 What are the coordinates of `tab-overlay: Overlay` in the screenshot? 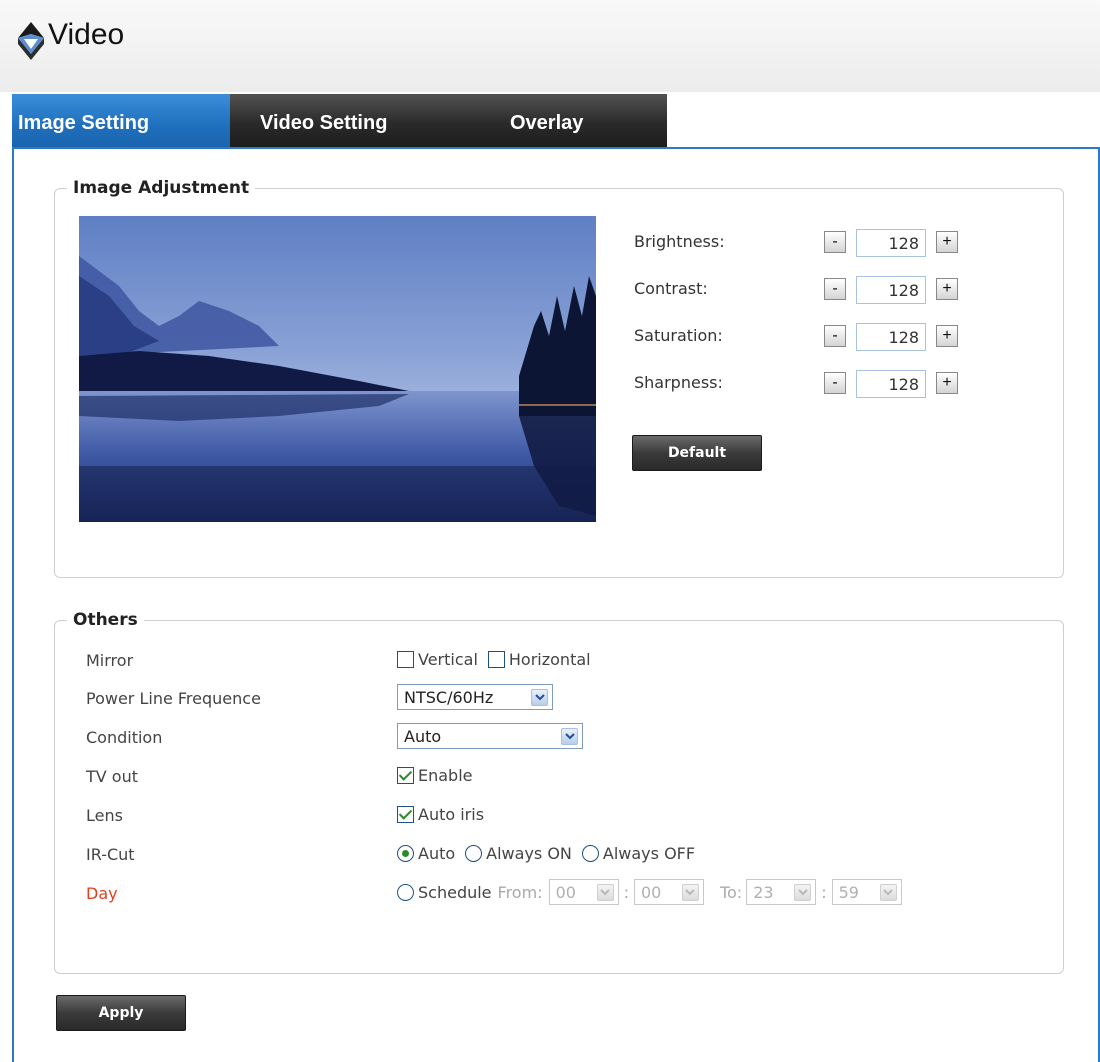 It's located at (572, 121).